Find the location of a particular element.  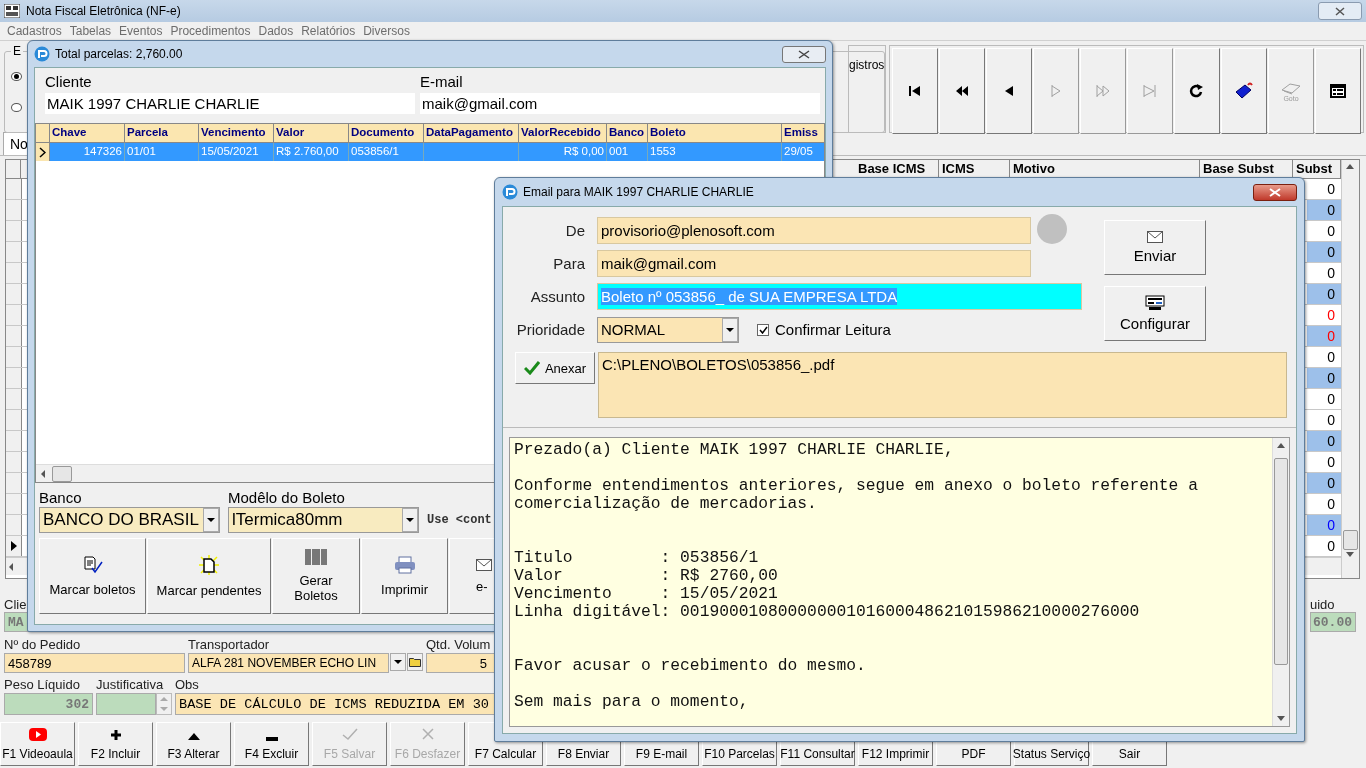

first-record-icon is located at coordinates (915, 91).